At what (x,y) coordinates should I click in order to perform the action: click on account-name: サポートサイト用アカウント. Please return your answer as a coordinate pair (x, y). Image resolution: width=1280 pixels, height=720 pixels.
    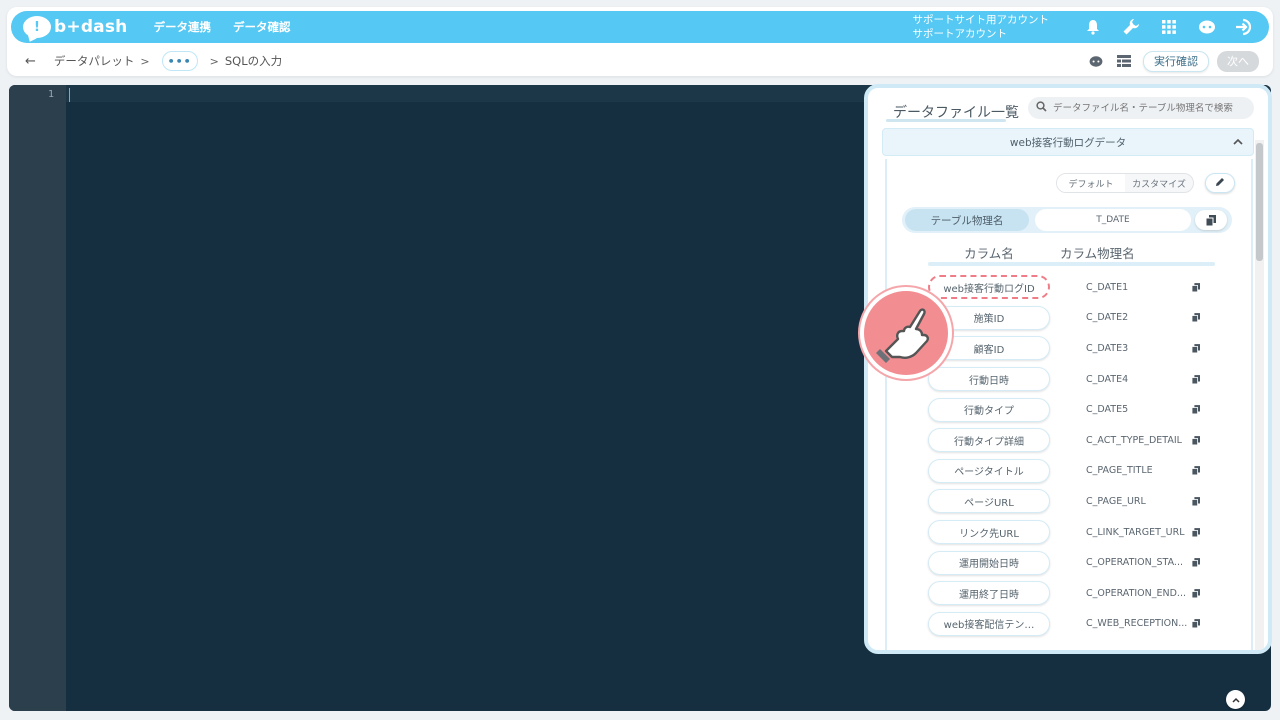
    Looking at the image, I should click on (981, 20).